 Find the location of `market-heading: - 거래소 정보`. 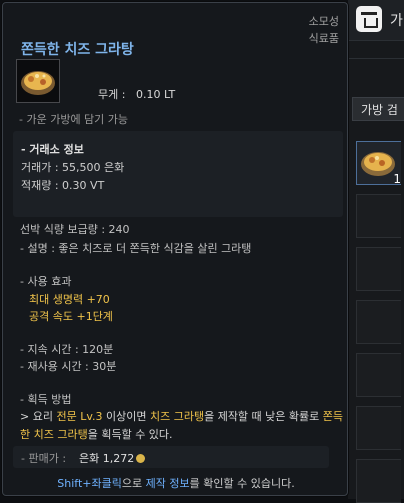

market-heading: - 거래소 정보 is located at coordinates (52, 149).